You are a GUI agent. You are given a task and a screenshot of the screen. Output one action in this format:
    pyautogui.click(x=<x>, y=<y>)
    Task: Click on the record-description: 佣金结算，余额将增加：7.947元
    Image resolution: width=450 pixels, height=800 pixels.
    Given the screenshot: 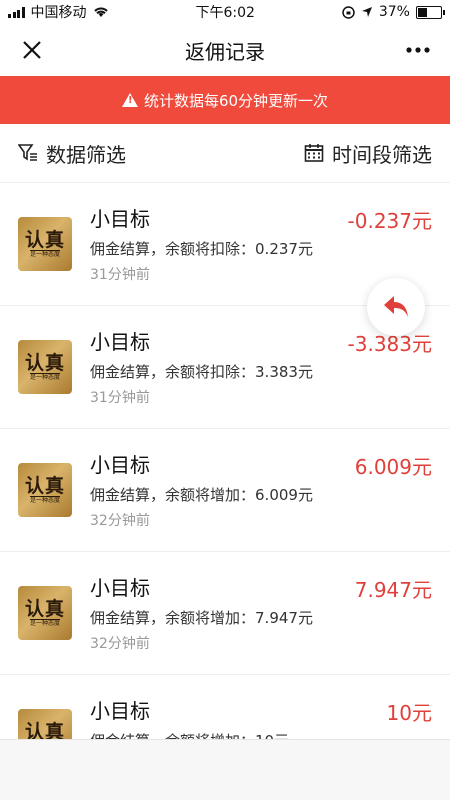 What is the action you would take?
    pyautogui.click(x=201, y=618)
    